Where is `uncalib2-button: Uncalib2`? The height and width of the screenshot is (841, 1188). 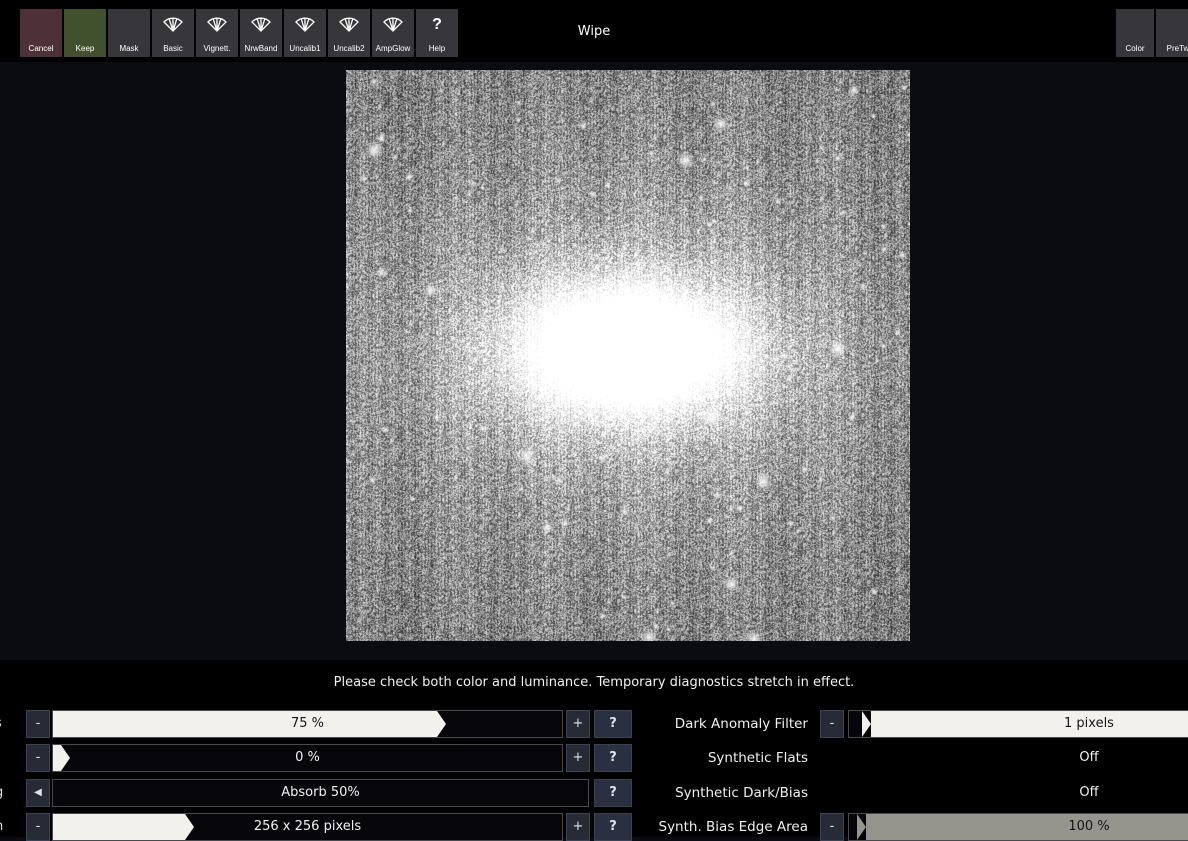 uncalib2-button: Uncalib2 is located at coordinates (349, 33).